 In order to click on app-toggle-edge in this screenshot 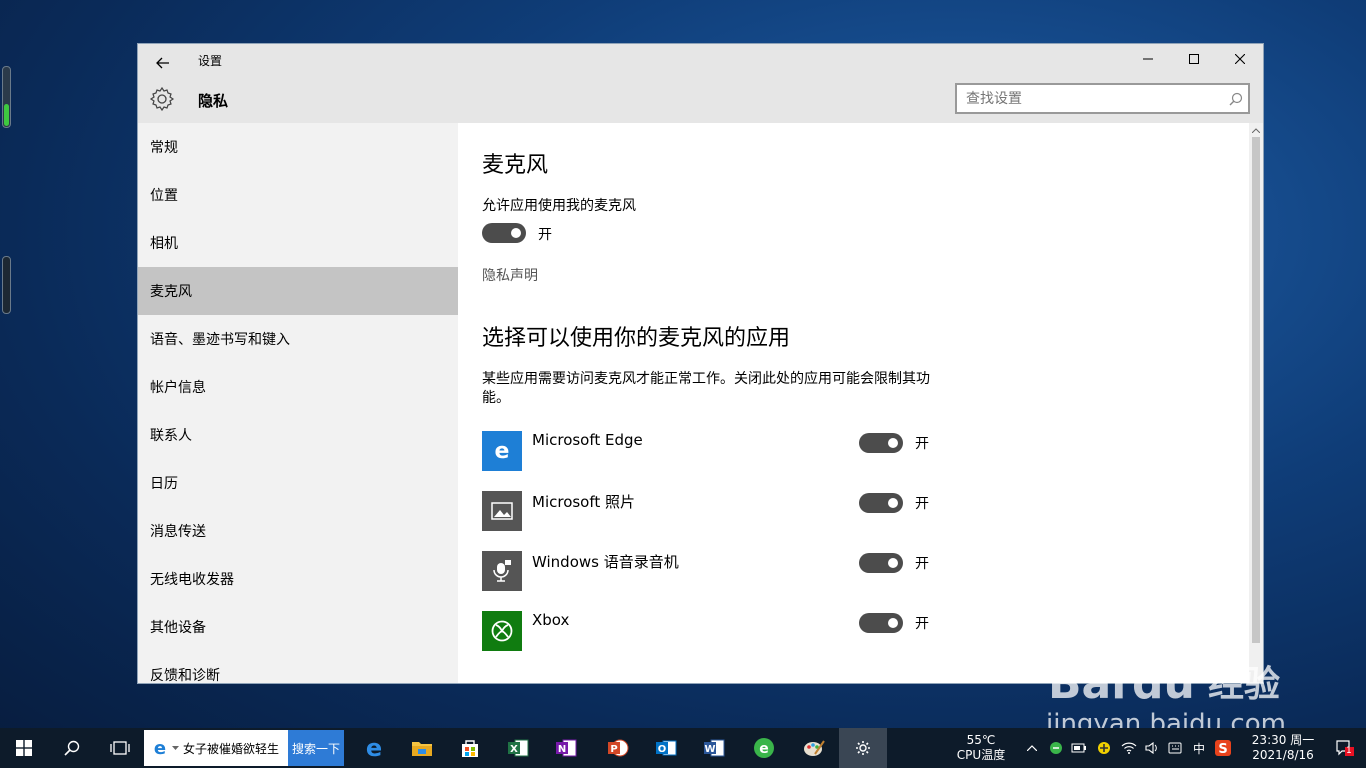, I will do `click(881, 443)`.